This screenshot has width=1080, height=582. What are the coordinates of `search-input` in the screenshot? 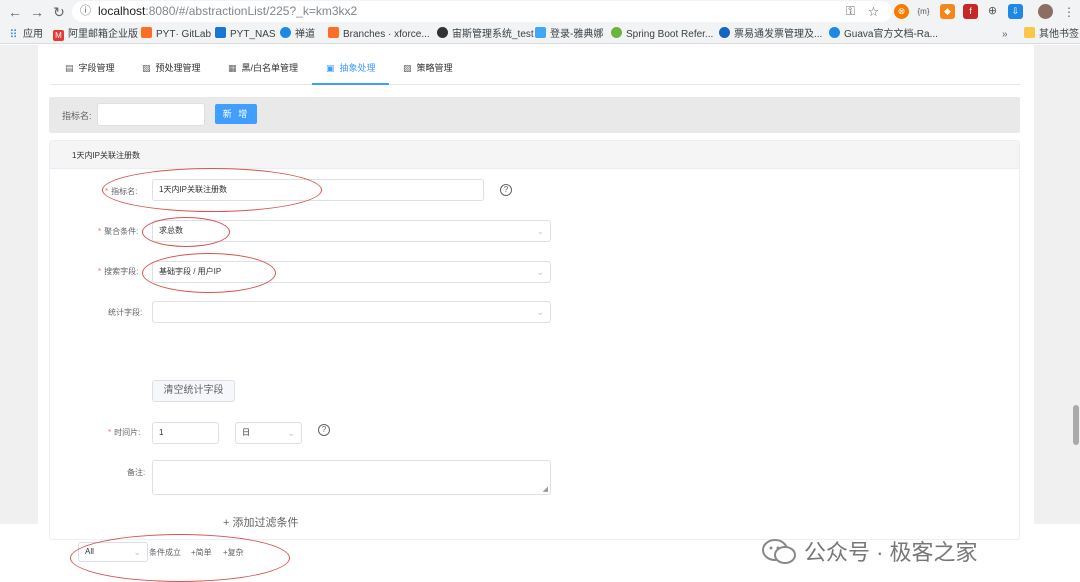 It's located at (151, 114).